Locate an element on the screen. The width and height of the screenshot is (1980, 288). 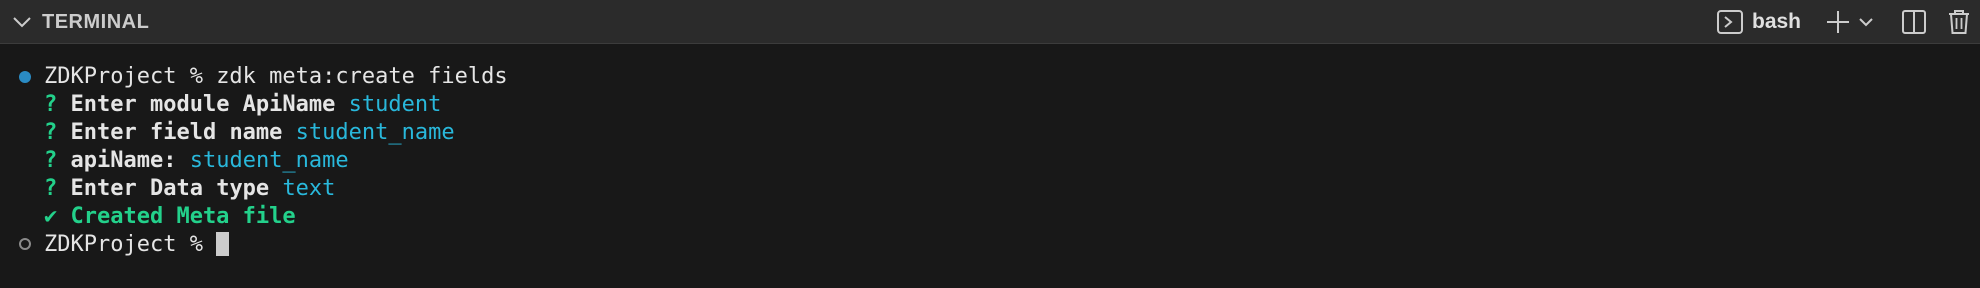
panel-title: TERMINAL is located at coordinates (96, 22).